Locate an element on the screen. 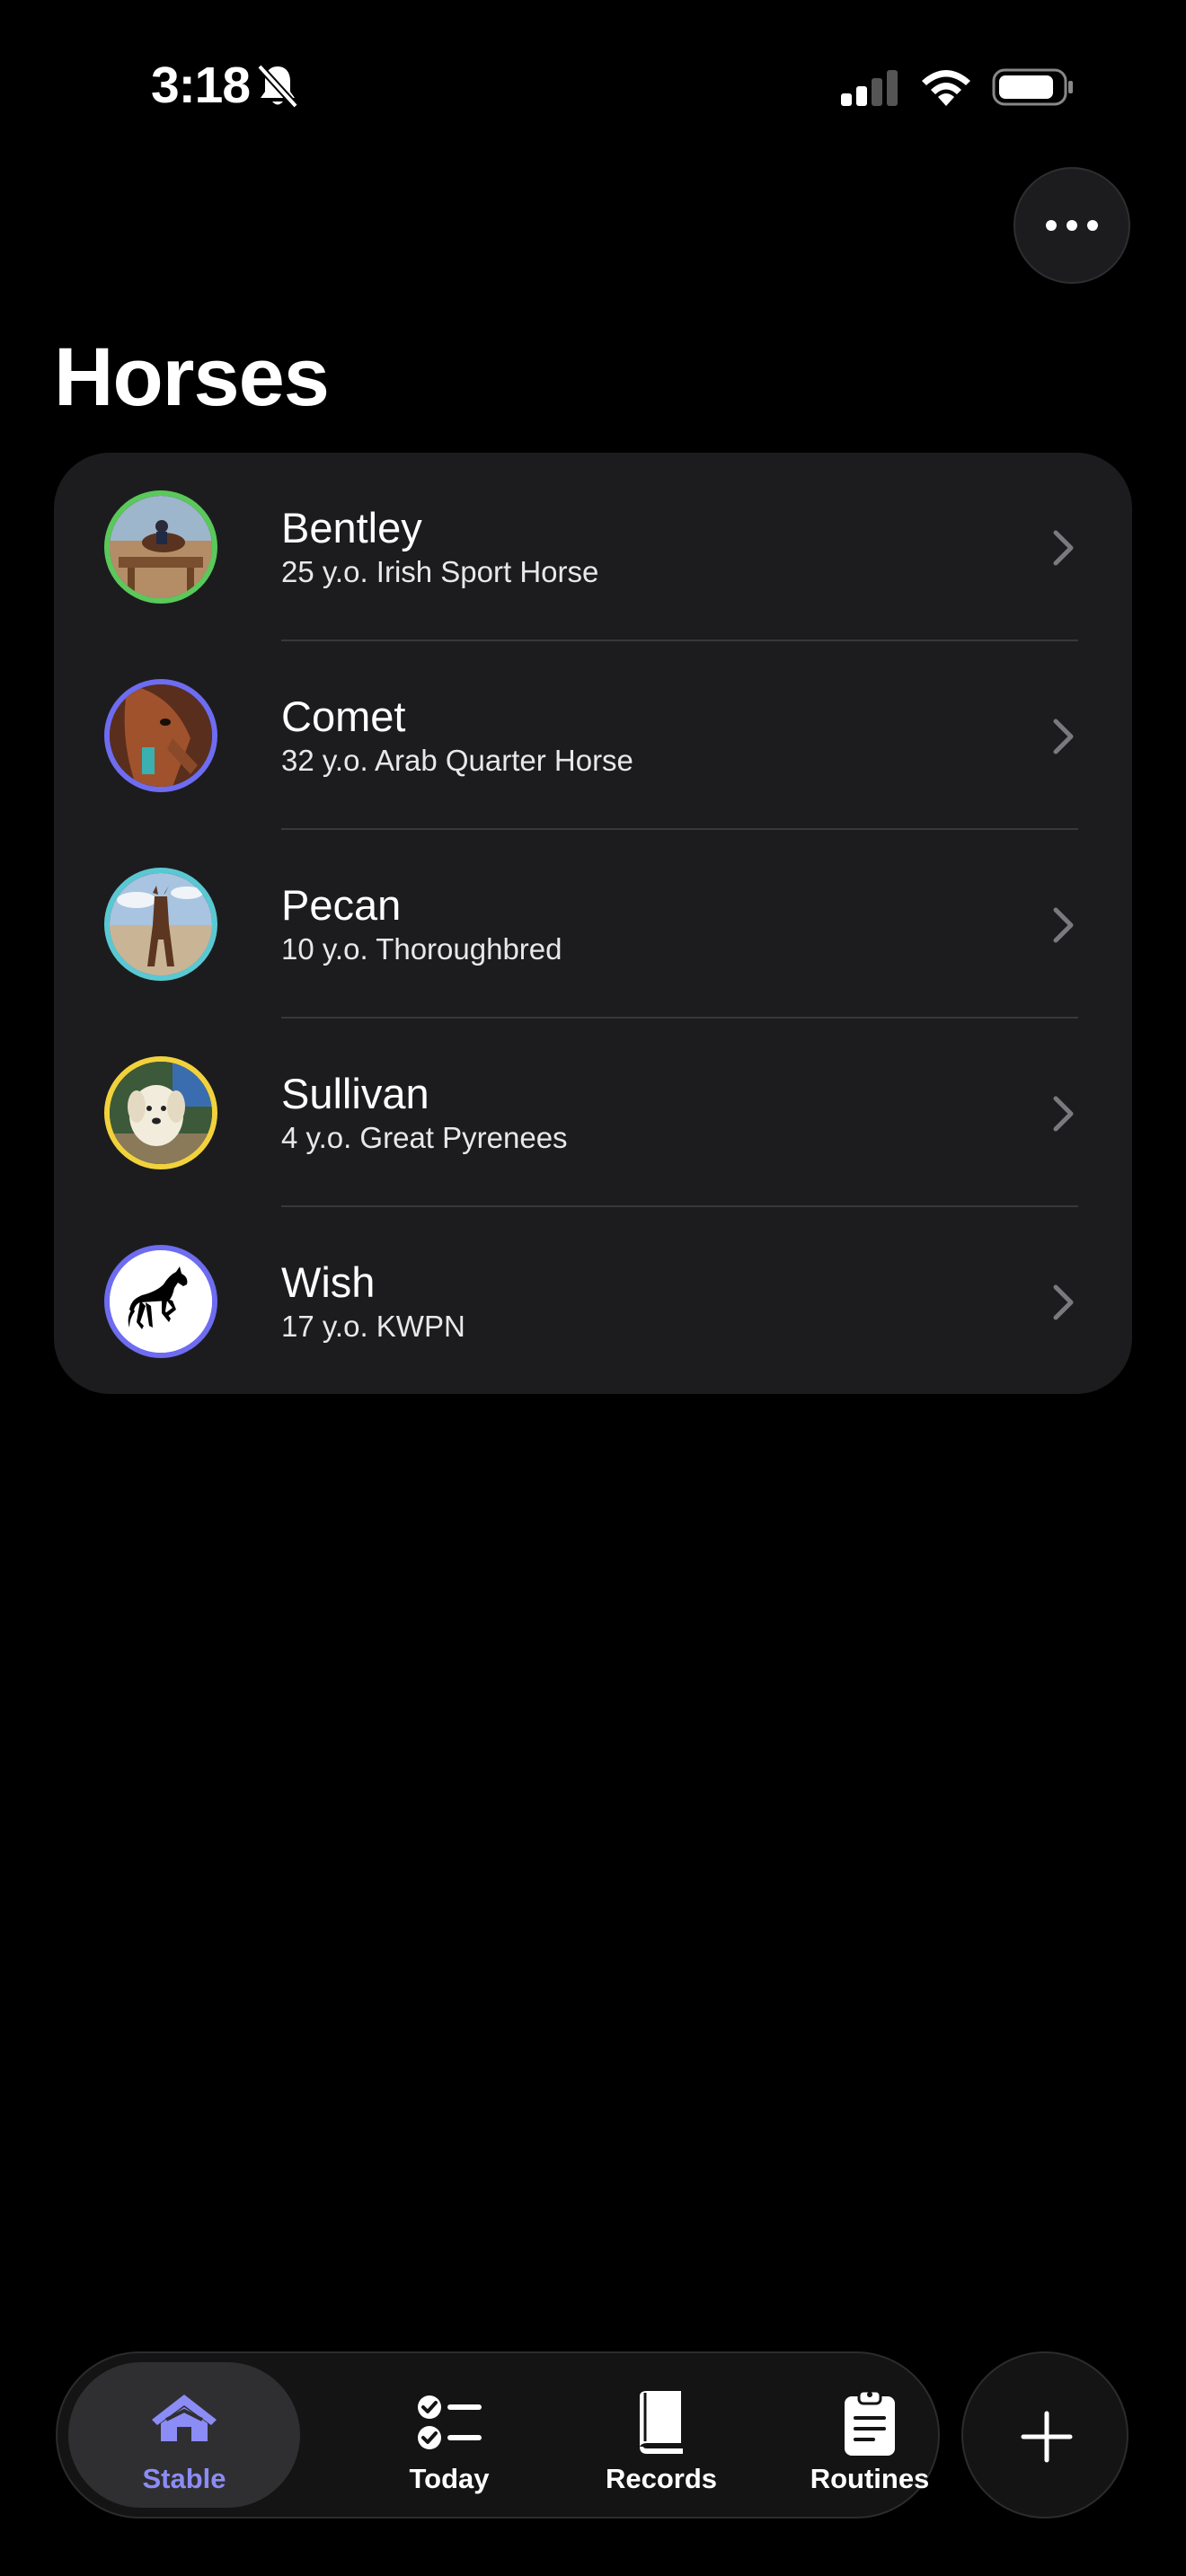 The width and height of the screenshot is (1186, 2576). tab-routines: Routines is located at coordinates (870, 2435).